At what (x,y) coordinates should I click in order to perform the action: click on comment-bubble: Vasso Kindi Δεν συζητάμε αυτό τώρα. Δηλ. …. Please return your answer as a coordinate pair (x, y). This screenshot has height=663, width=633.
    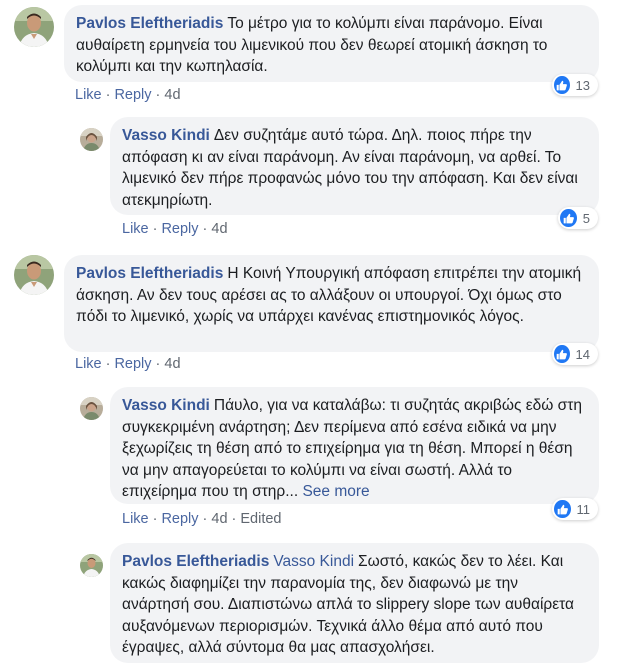
    Looking at the image, I should click on (354, 166).